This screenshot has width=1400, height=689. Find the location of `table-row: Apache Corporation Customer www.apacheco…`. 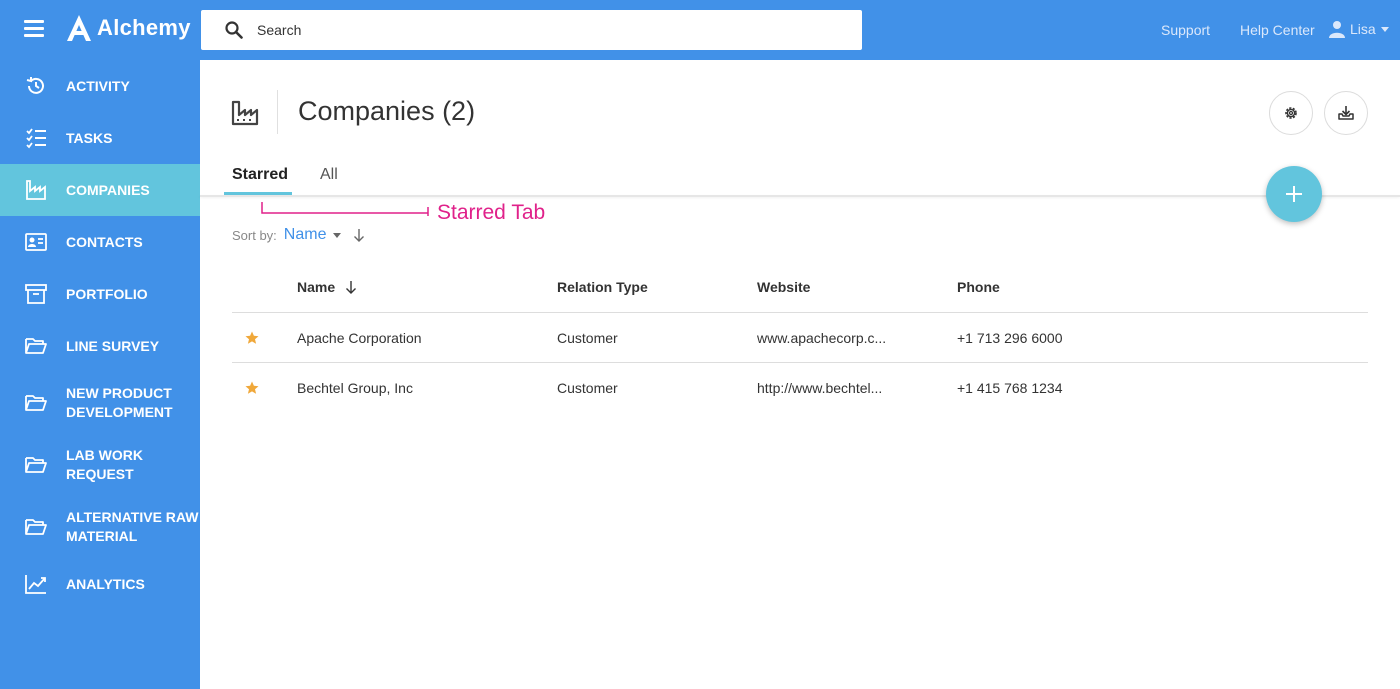

table-row: Apache Corporation Customer www.apacheco… is located at coordinates (800, 337).